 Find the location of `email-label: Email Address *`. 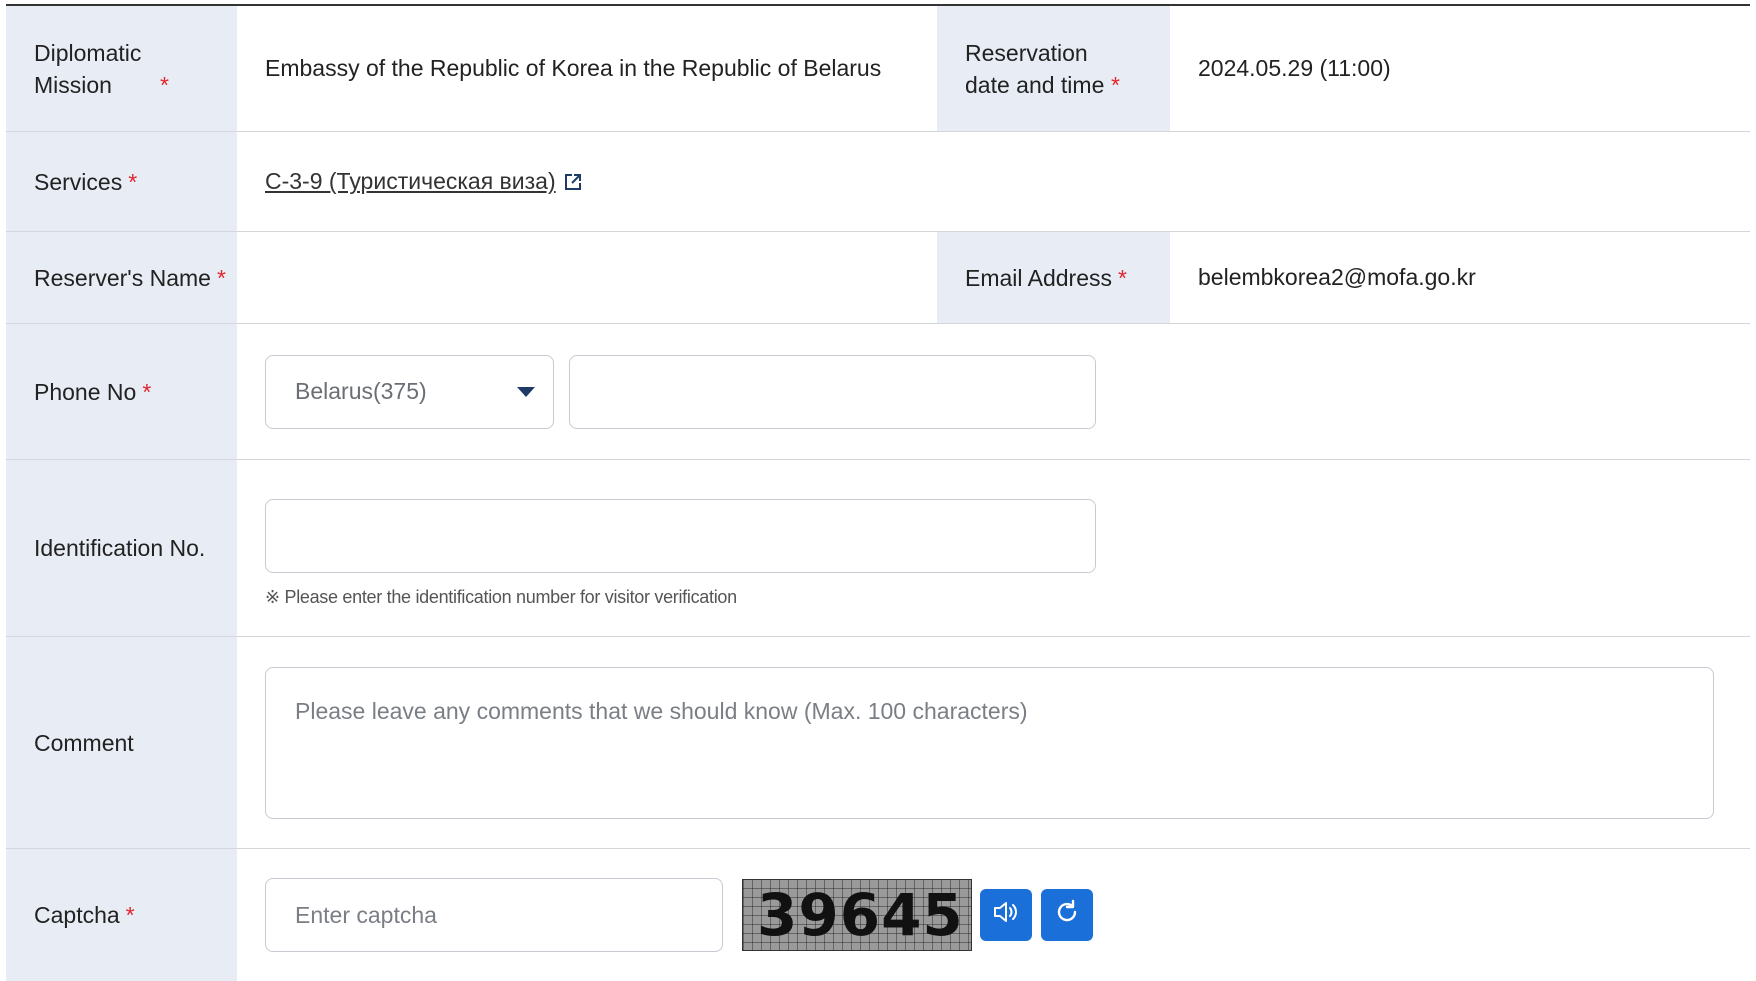

email-label: Email Address * is located at coordinates (1053, 277).